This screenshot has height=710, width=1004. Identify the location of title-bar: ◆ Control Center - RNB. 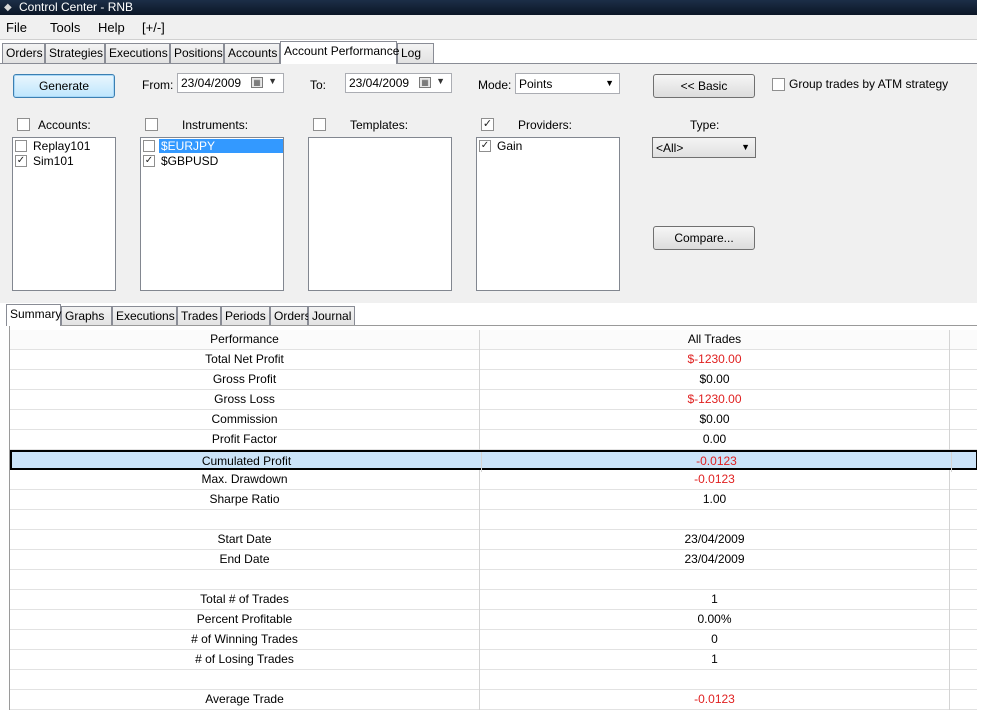
(488, 7).